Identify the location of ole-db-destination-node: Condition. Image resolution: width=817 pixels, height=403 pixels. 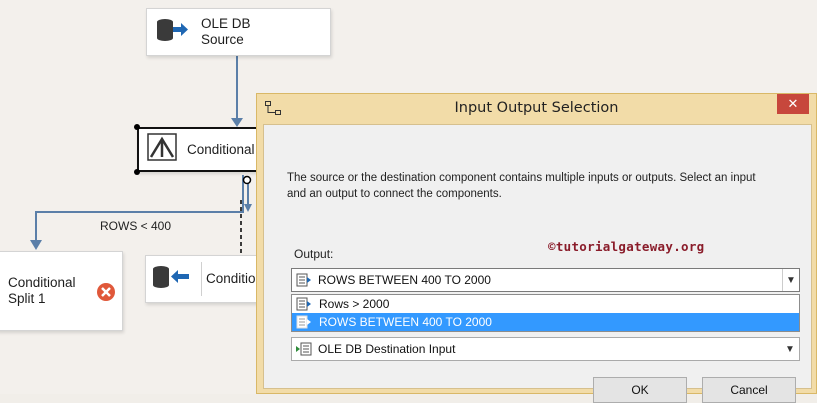
(204, 279).